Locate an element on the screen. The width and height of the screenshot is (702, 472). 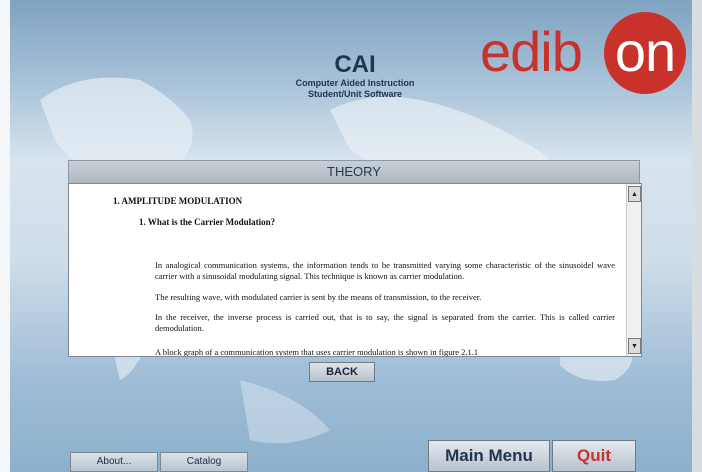
app-title: CAI is located at coordinates (355, 64).